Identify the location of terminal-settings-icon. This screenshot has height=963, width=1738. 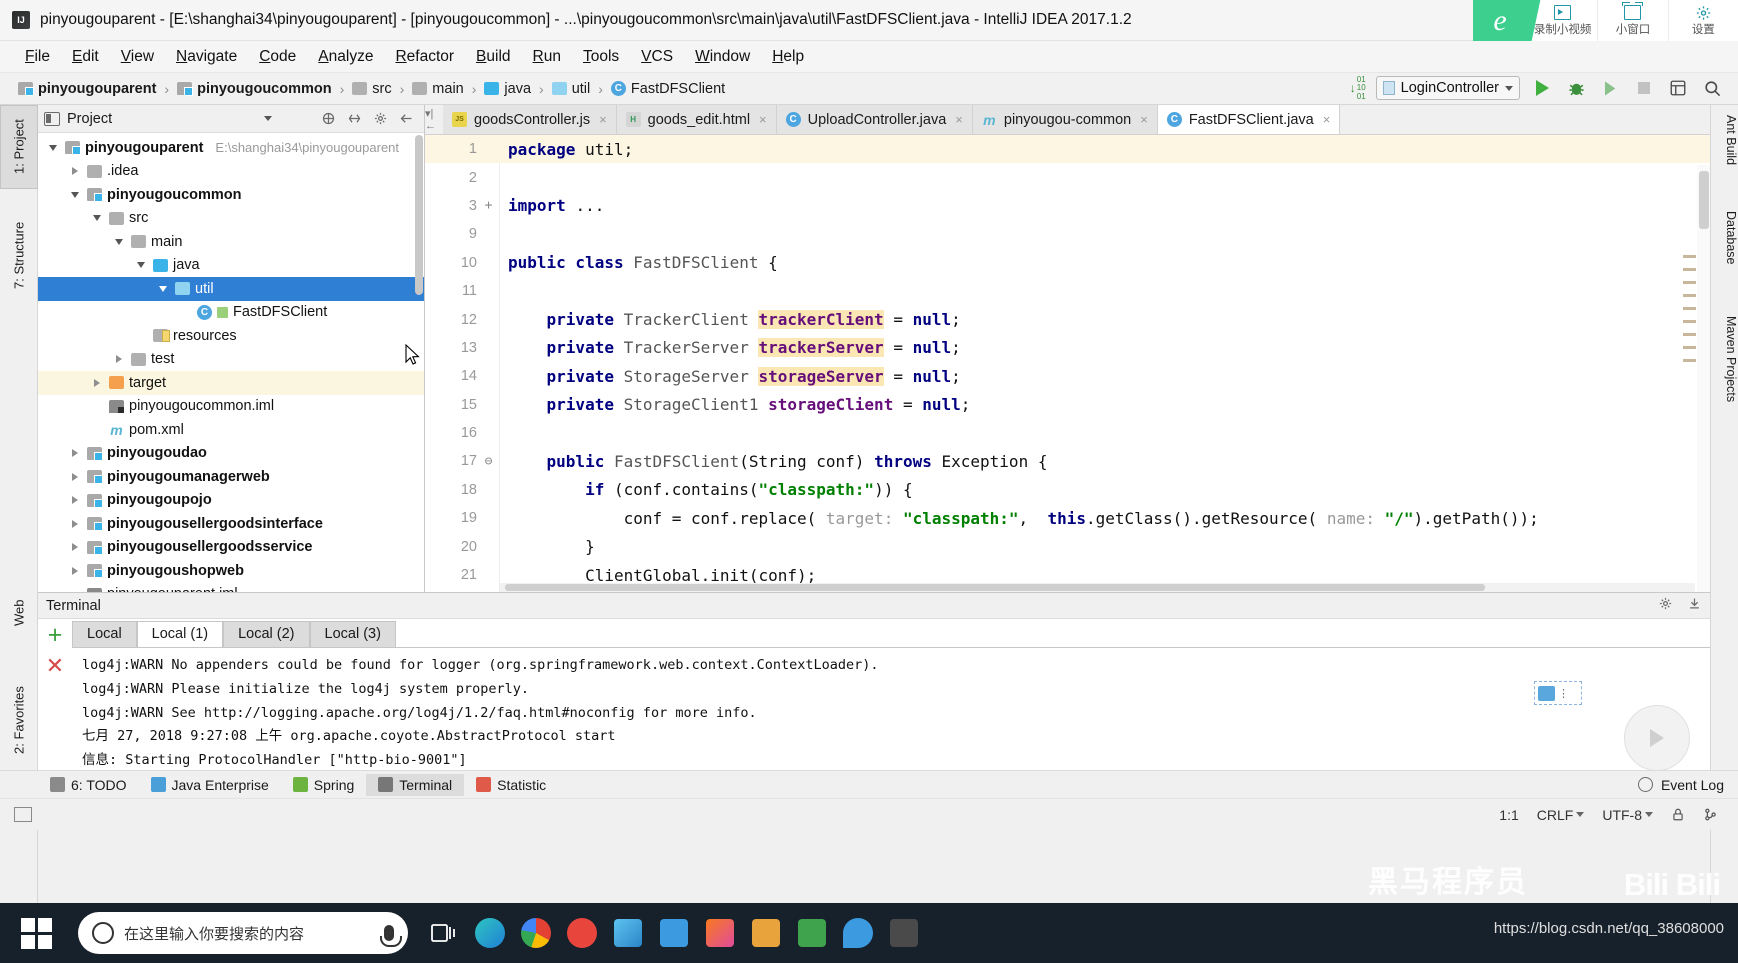
(1665, 605).